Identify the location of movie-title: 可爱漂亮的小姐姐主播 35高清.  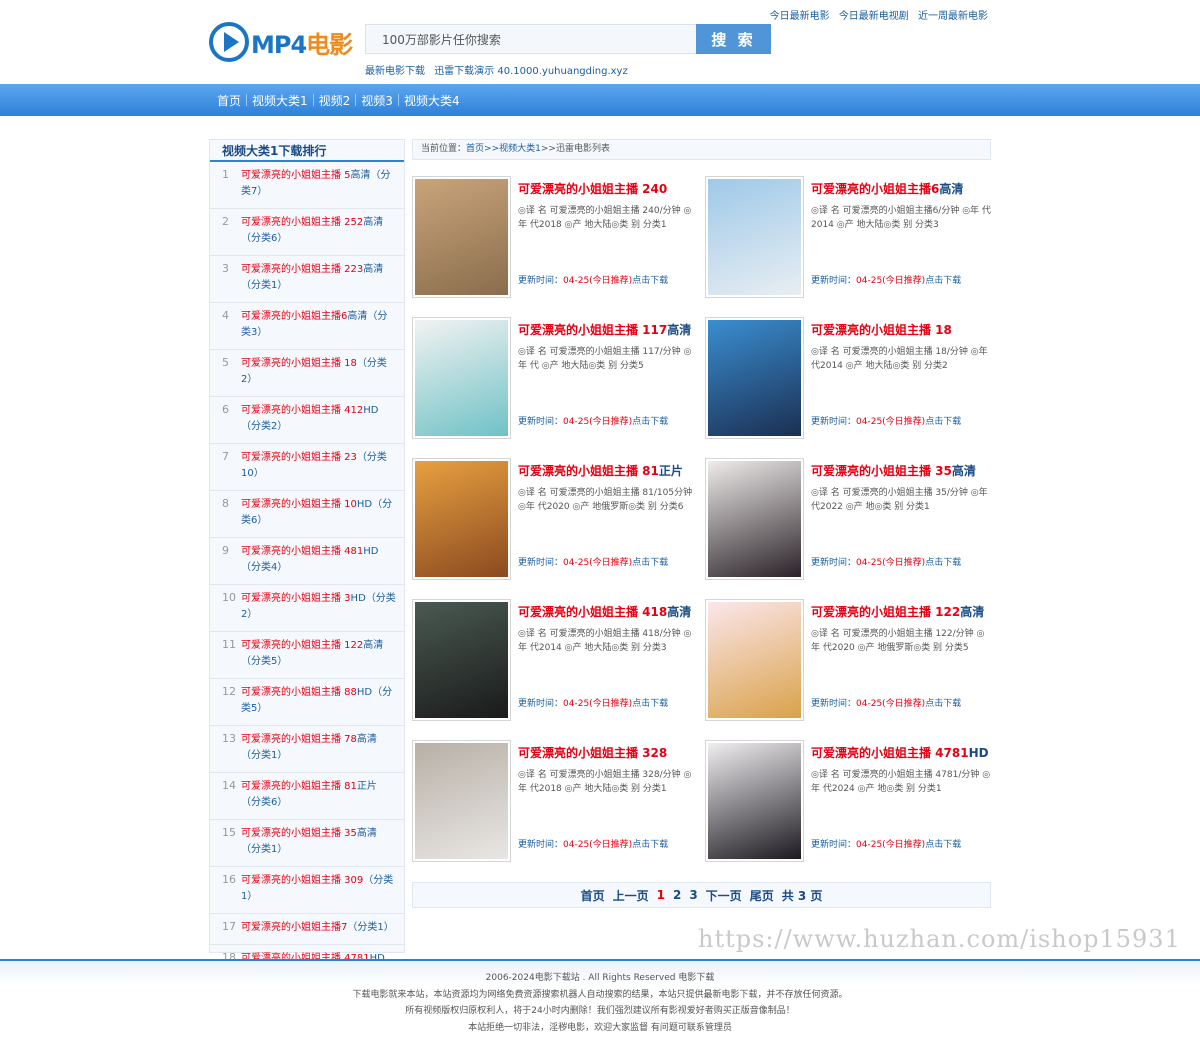
(893, 470).